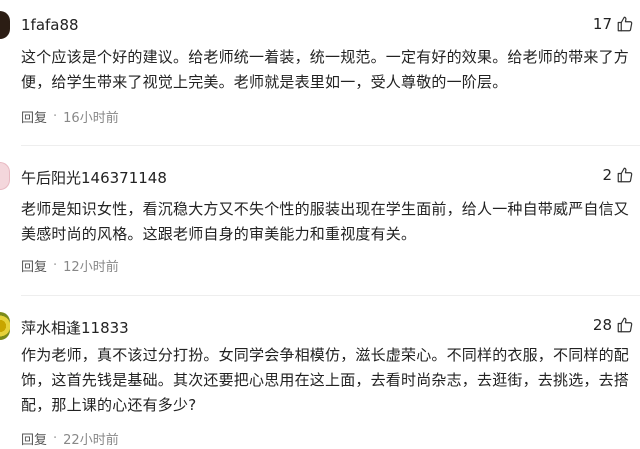 This screenshot has width=640, height=449. I want to click on like-button: 28, so click(613, 325).